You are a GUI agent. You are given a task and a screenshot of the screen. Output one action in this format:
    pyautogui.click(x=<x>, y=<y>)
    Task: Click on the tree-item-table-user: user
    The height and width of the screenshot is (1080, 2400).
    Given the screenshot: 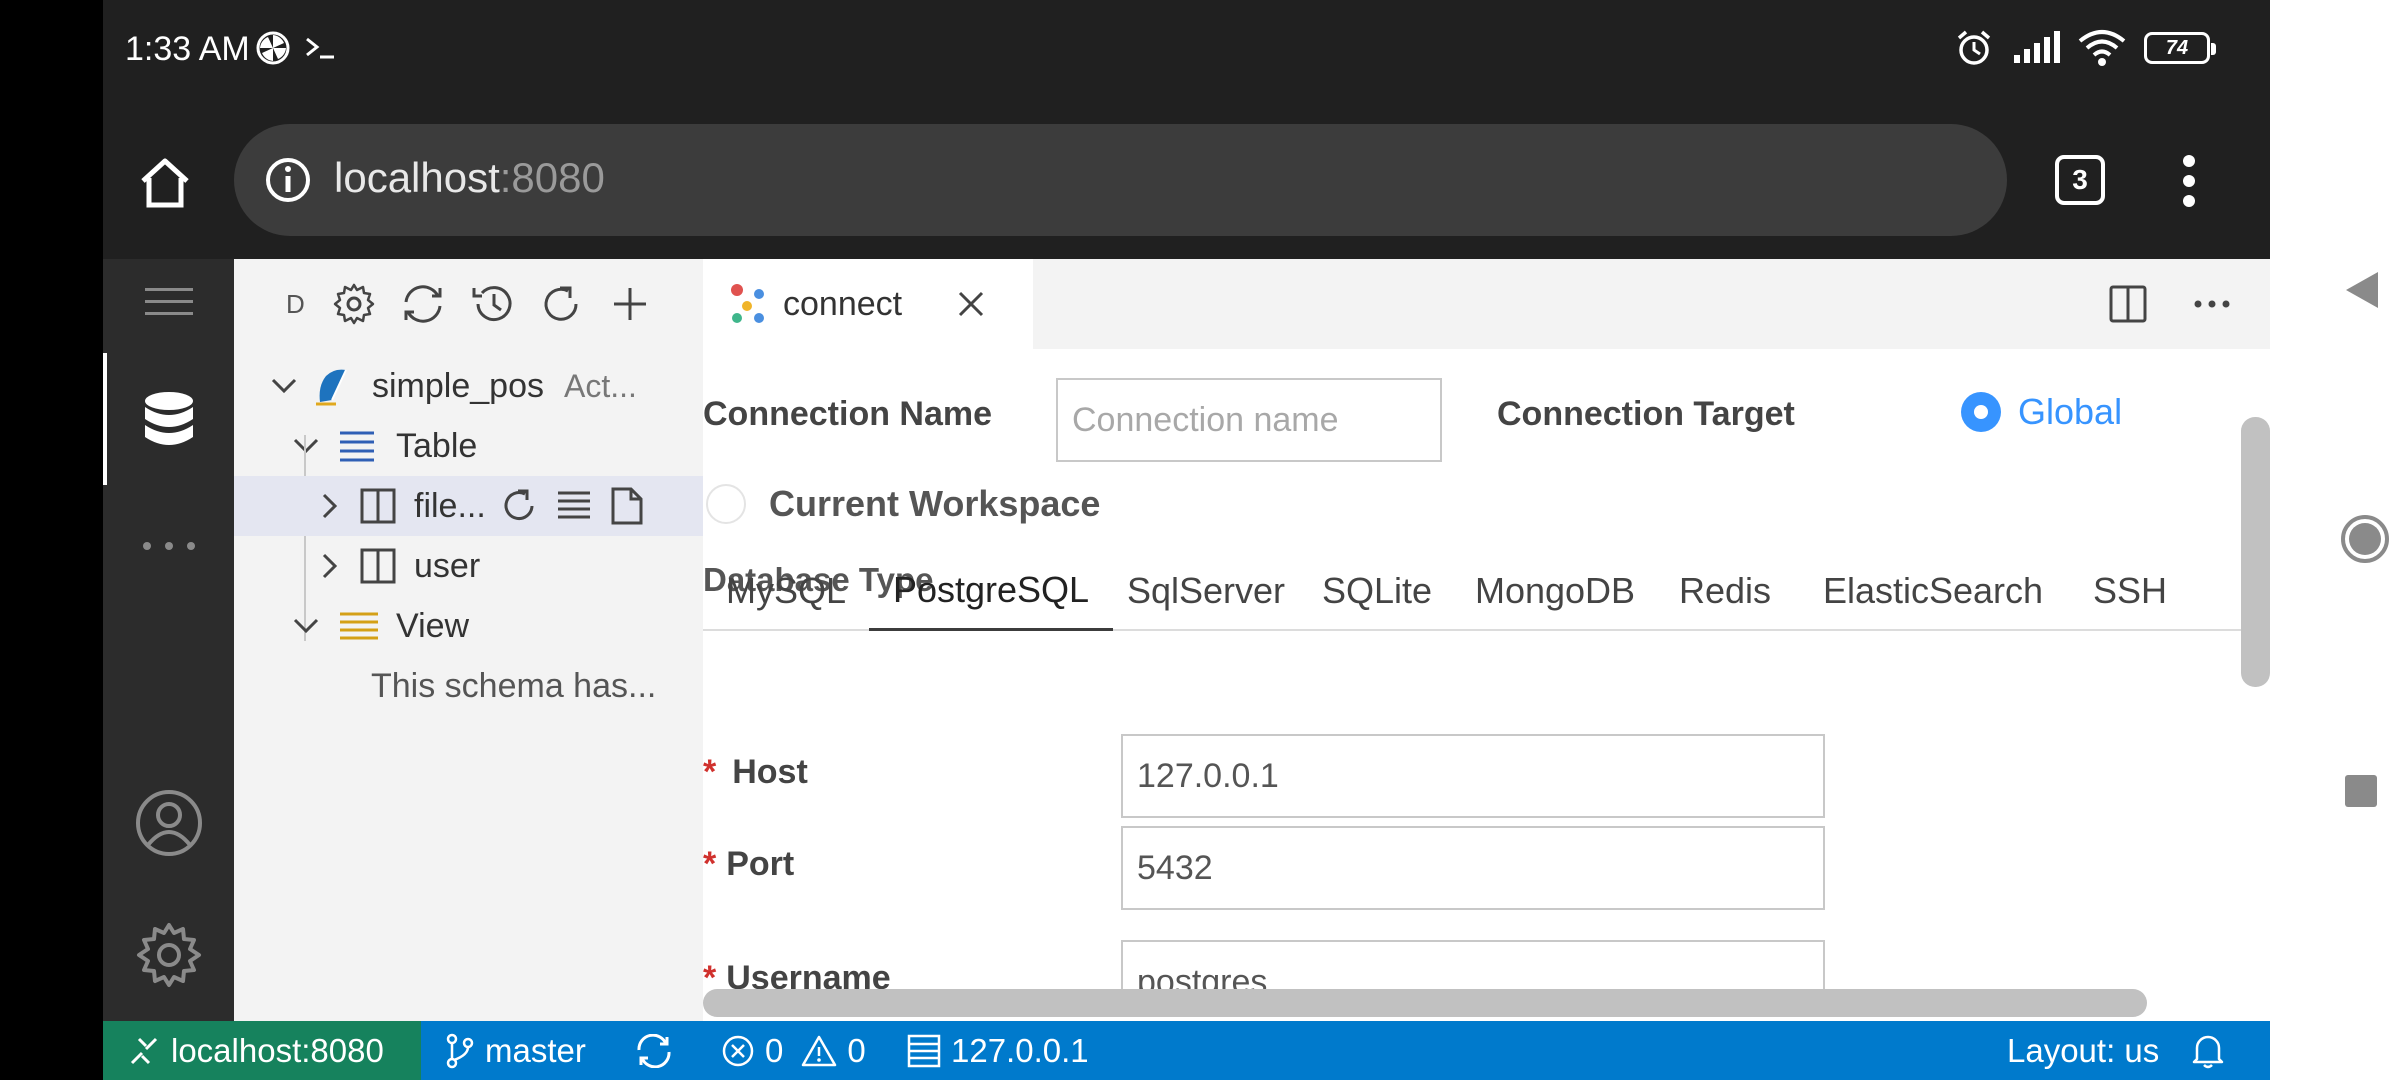 What is the action you would take?
    pyautogui.click(x=468, y=566)
    